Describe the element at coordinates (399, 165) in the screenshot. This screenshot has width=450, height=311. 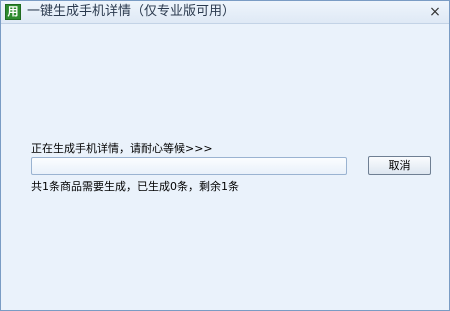
I see `cancel-button: 取消` at that location.